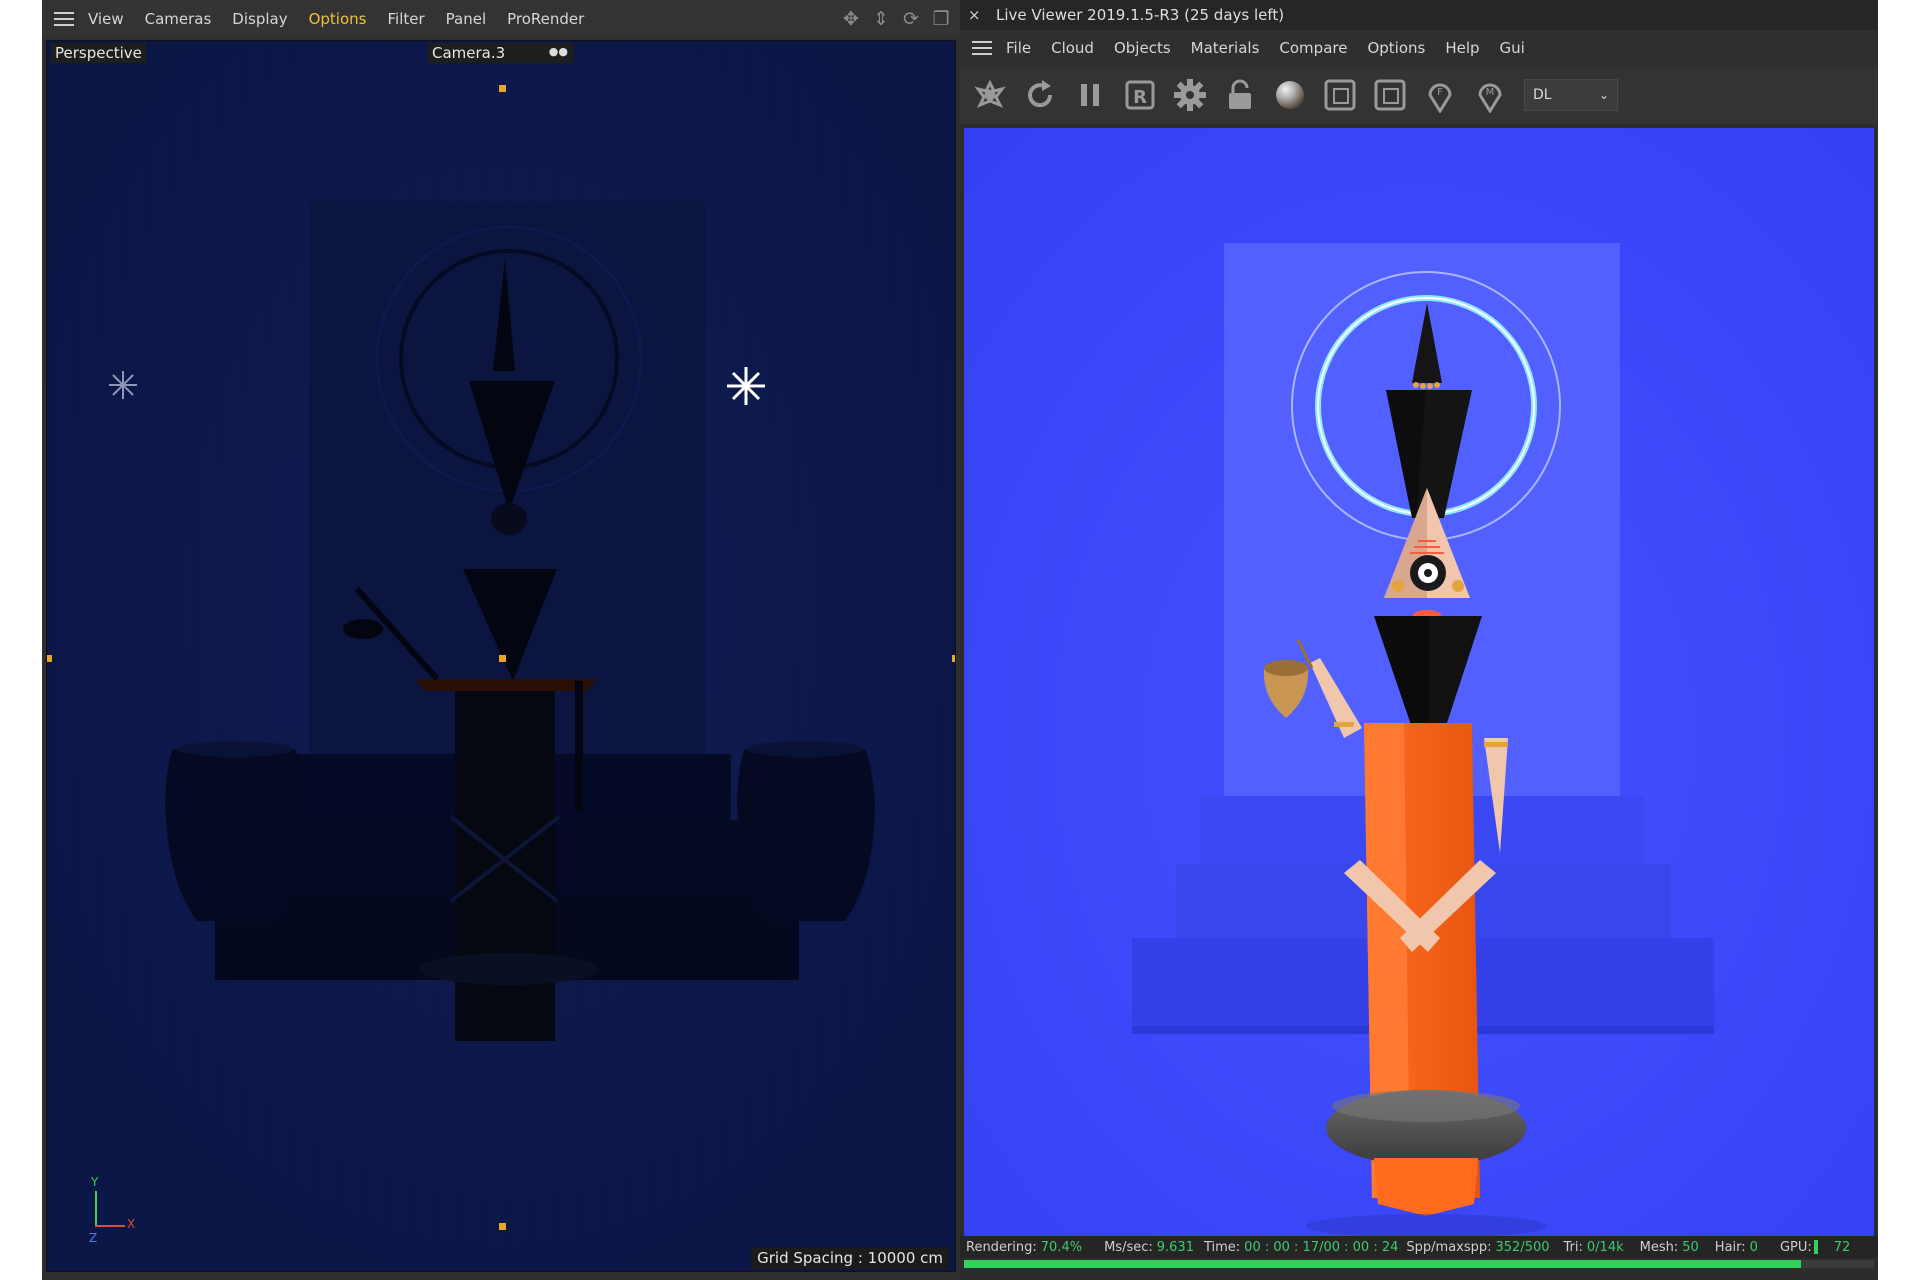 The height and width of the screenshot is (1280, 1920). What do you see at coordinates (1040, 95) in the screenshot?
I see `restart-render-icon` at bounding box center [1040, 95].